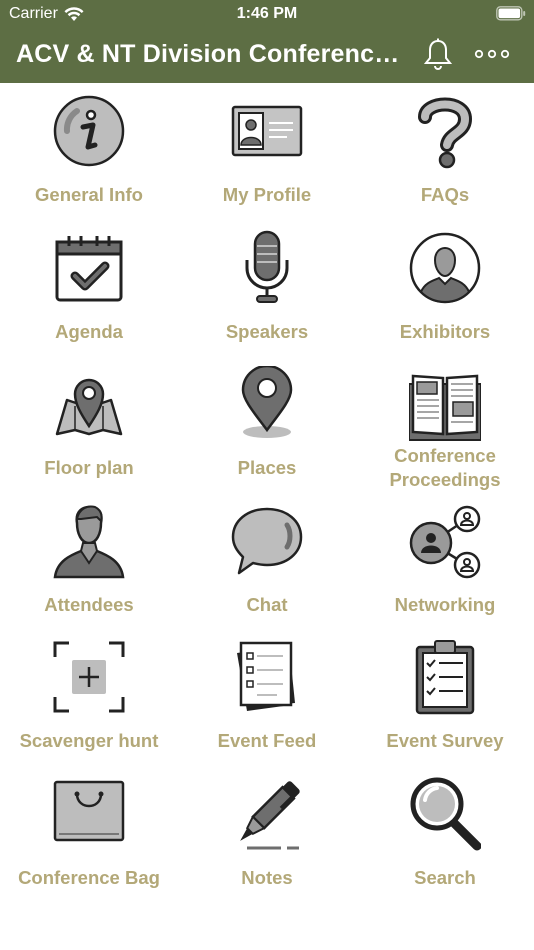 This screenshot has width=534, height=950. Describe the element at coordinates (445, 740) in the screenshot. I see `tile-label: Event Survey` at that location.